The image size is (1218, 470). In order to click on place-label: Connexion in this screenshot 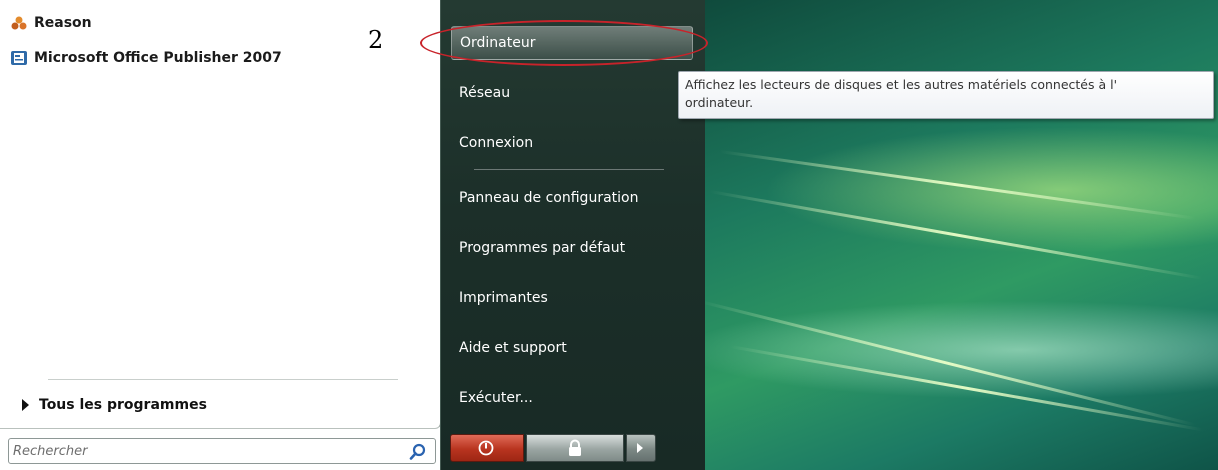, I will do `click(496, 143)`.